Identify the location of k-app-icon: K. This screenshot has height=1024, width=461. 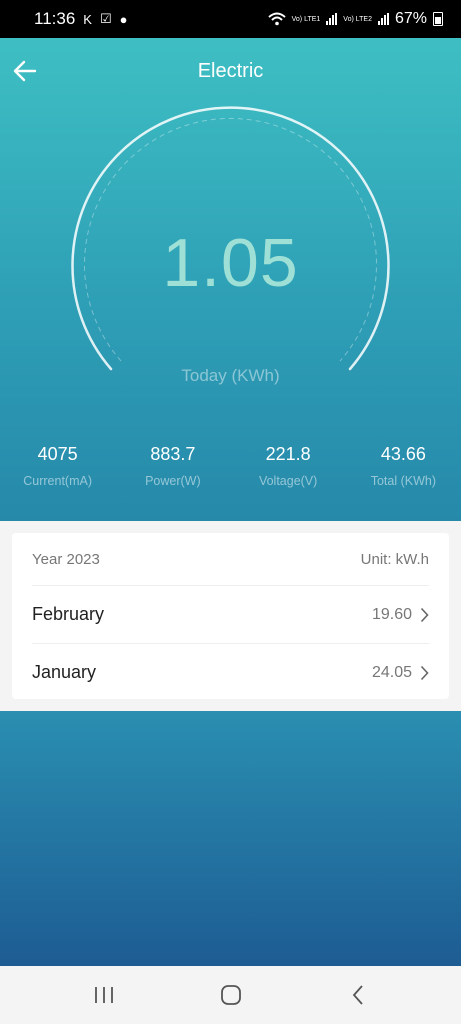
(87, 19).